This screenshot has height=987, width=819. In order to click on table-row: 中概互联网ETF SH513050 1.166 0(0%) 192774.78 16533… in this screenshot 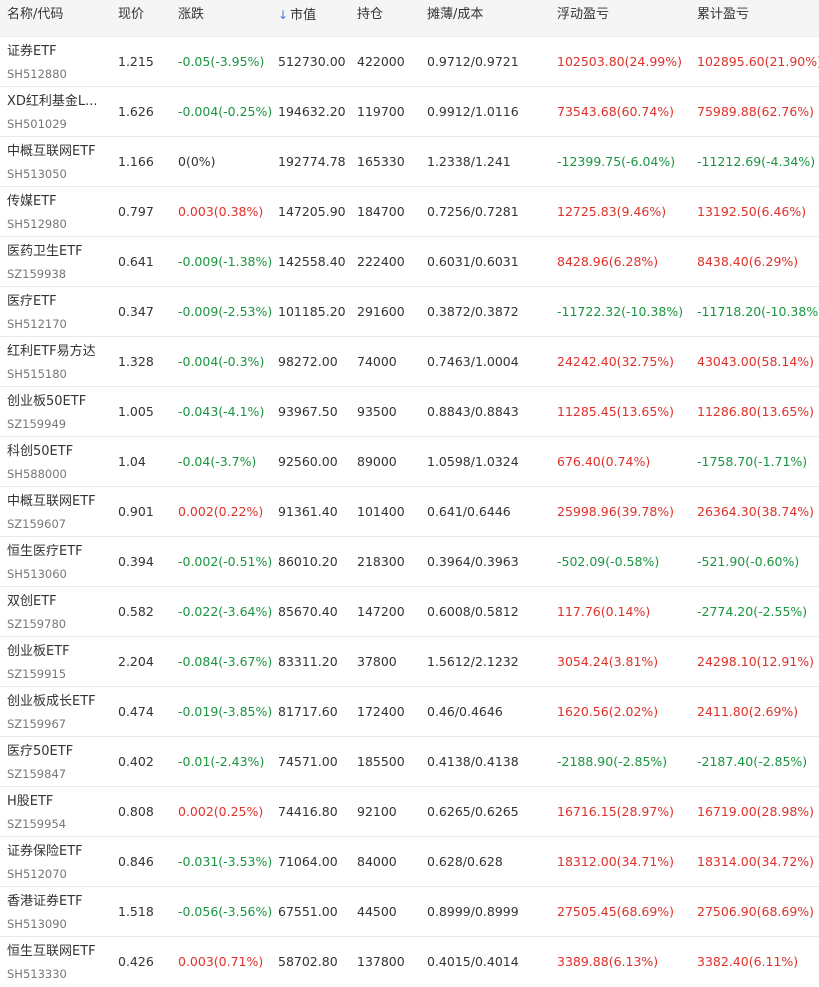, I will do `click(409, 161)`.